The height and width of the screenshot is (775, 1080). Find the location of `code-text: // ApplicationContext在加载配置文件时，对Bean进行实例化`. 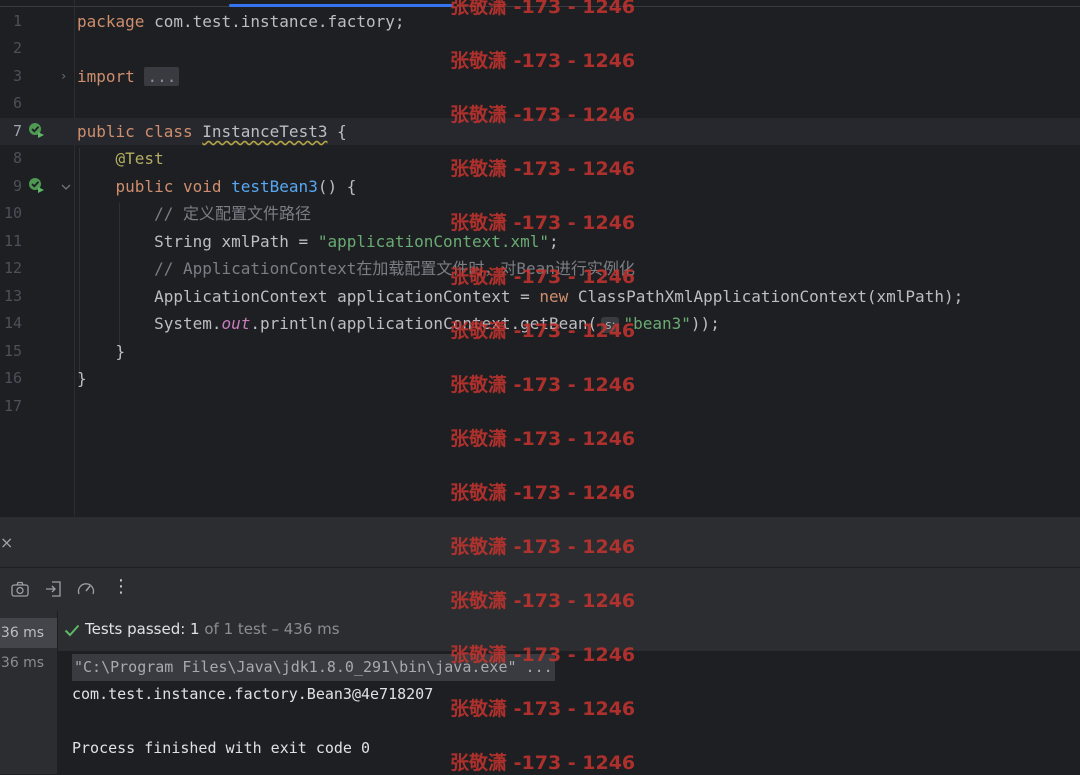

code-text: // ApplicationContext在加载配置文件时，对Bean进行实例化 is located at coordinates (356, 268).